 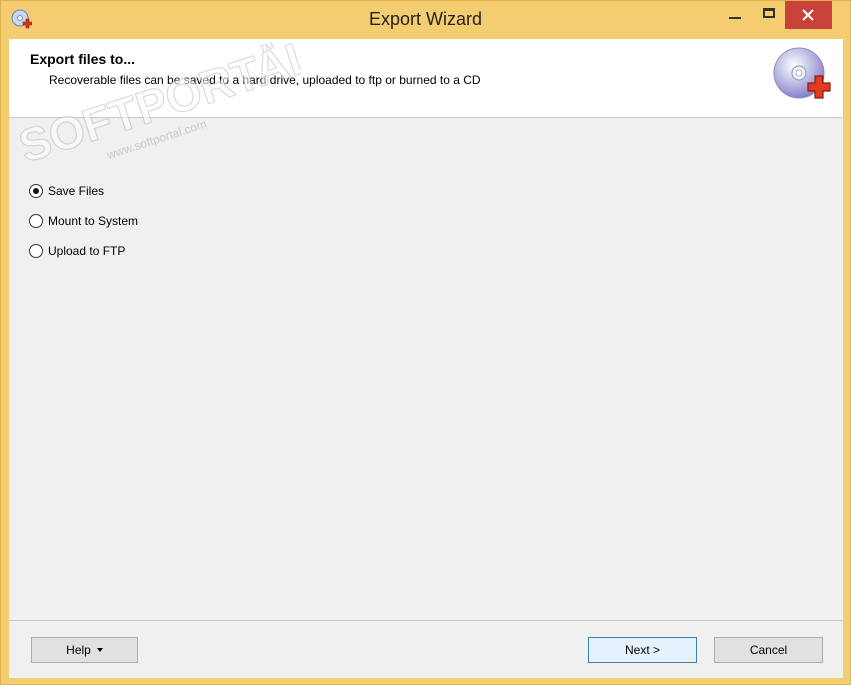 What do you see at coordinates (802, 73) in the screenshot?
I see `cd-plus-icon` at bounding box center [802, 73].